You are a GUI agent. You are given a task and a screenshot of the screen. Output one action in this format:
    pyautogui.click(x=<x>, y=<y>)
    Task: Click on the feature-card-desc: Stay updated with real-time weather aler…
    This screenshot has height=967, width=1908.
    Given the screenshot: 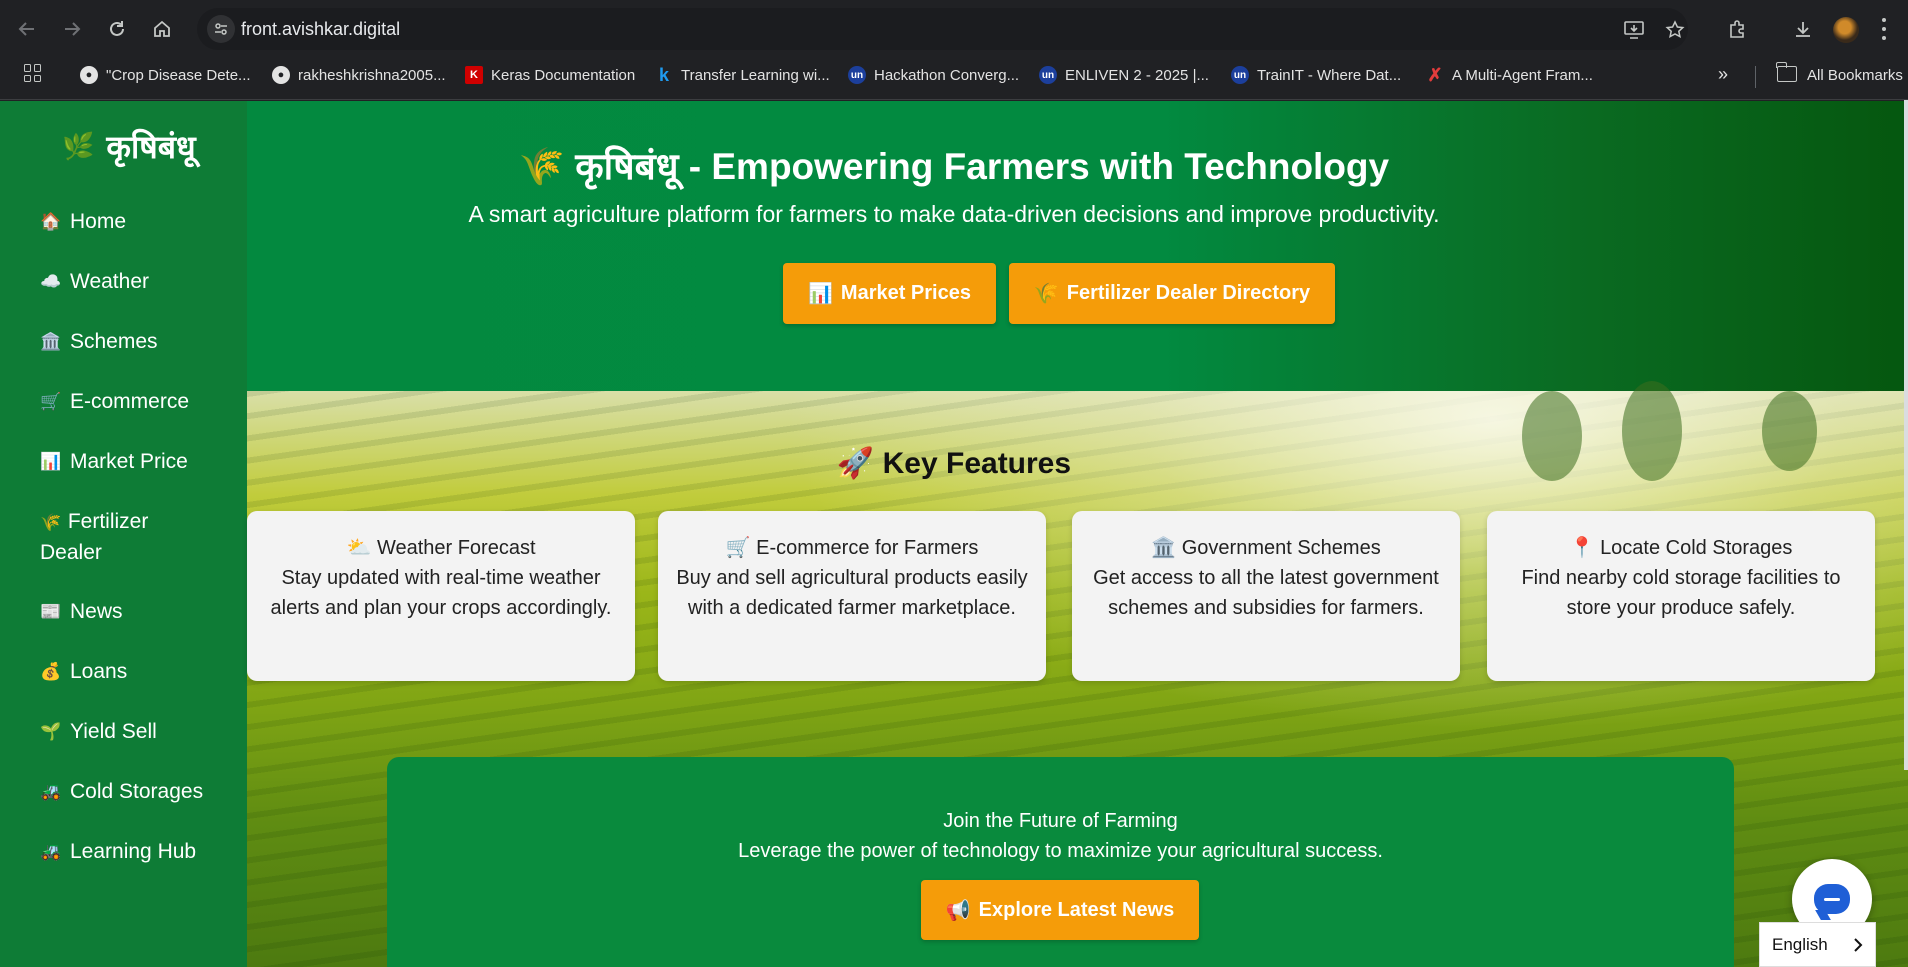 What is the action you would take?
    pyautogui.click(x=441, y=593)
    